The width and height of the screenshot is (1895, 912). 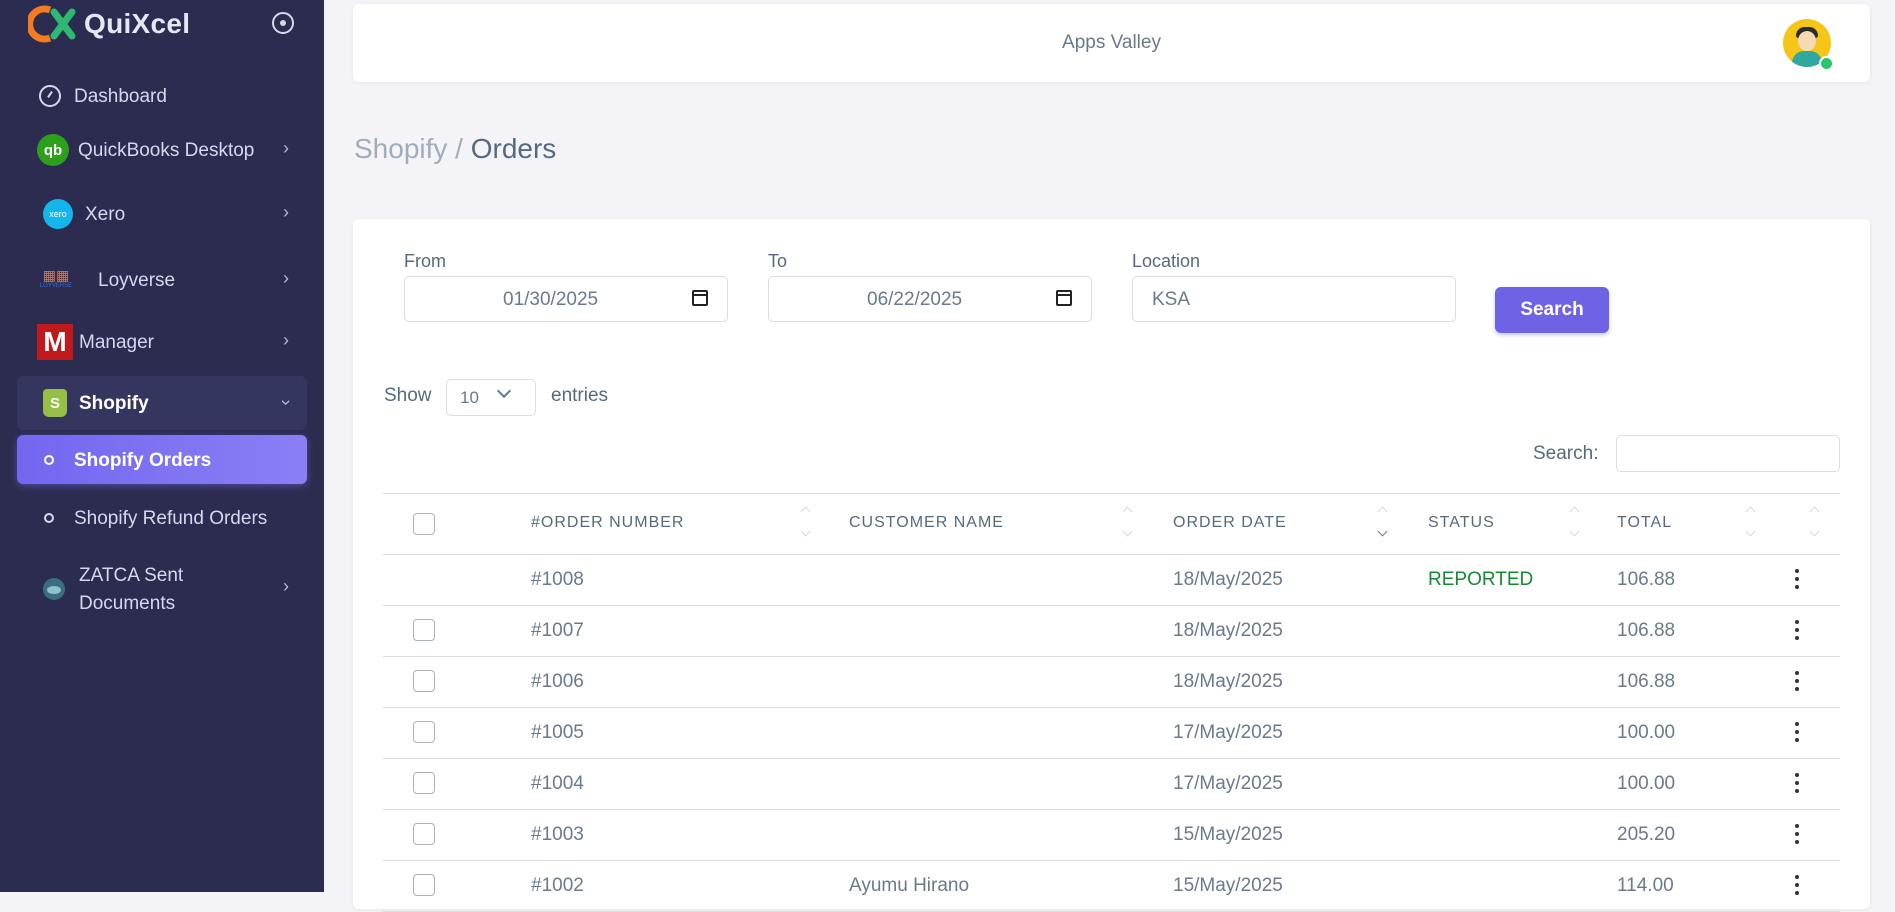 I want to click on column-header-total: TOTAL, so click(x=1644, y=523).